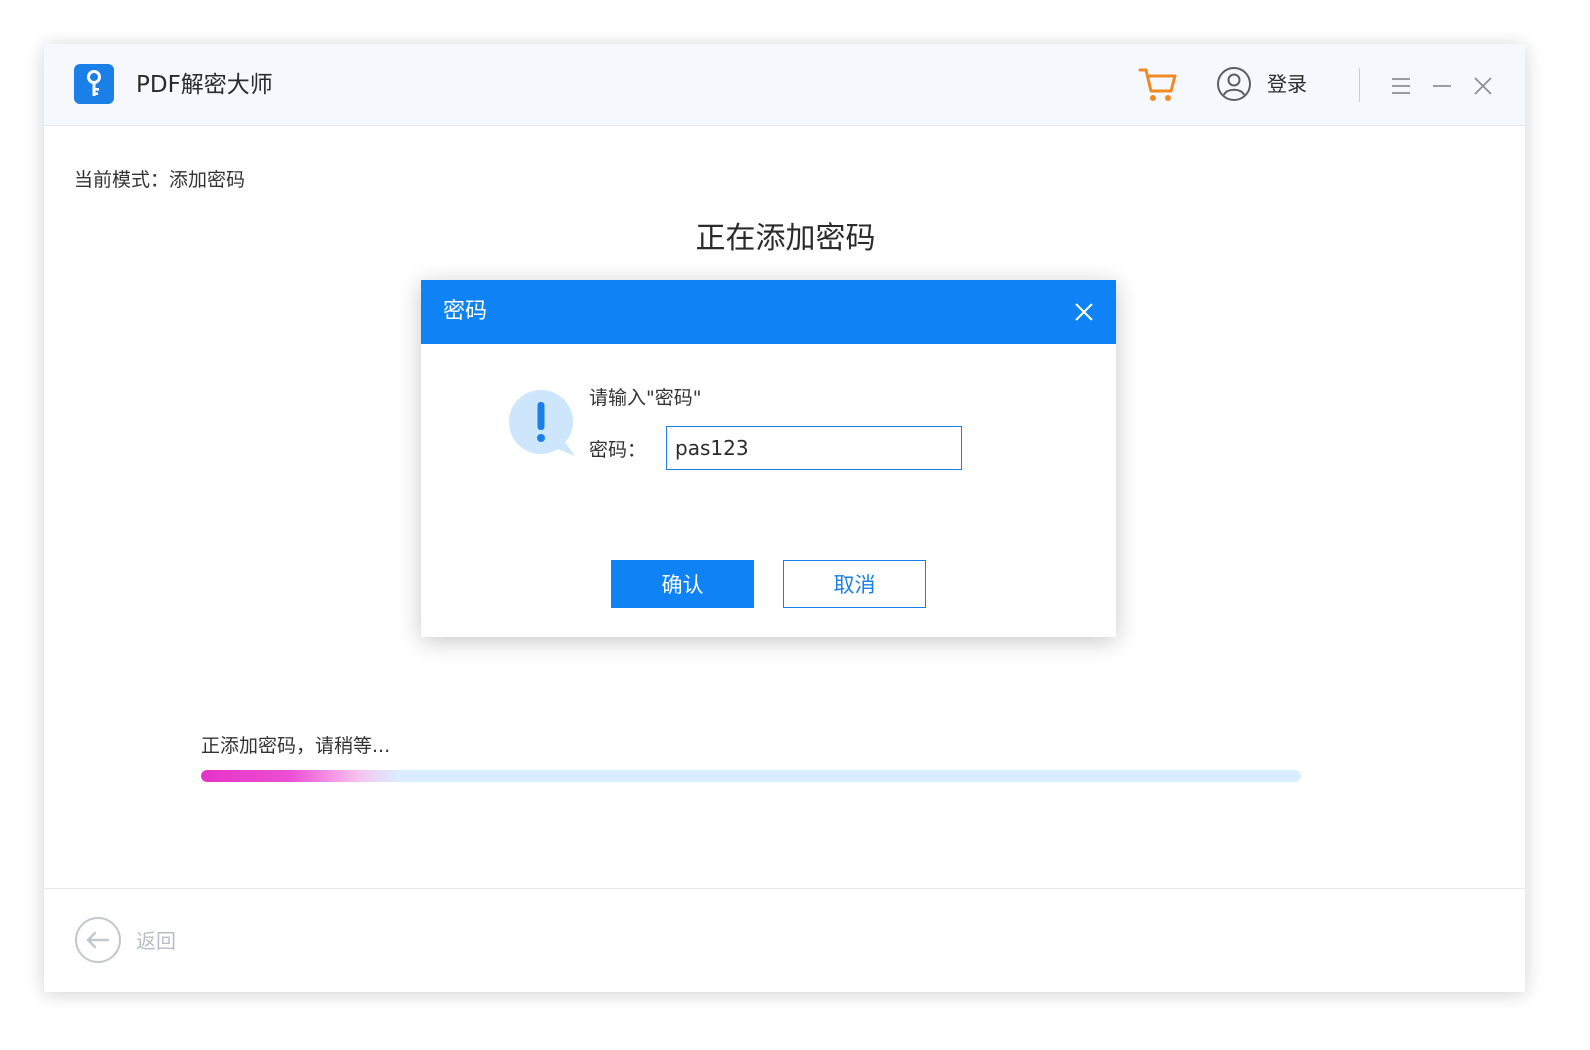  I want to click on app-title: PDF解密大师, so click(204, 85).